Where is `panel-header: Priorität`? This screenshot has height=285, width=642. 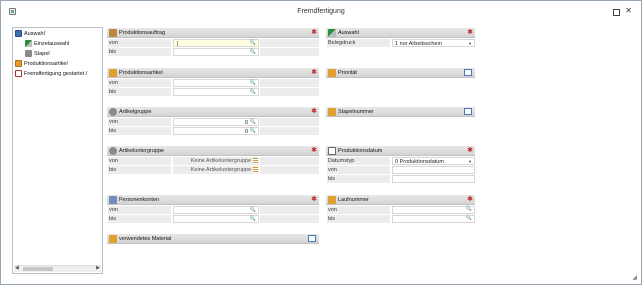 panel-header: Priorität is located at coordinates (400, 73).